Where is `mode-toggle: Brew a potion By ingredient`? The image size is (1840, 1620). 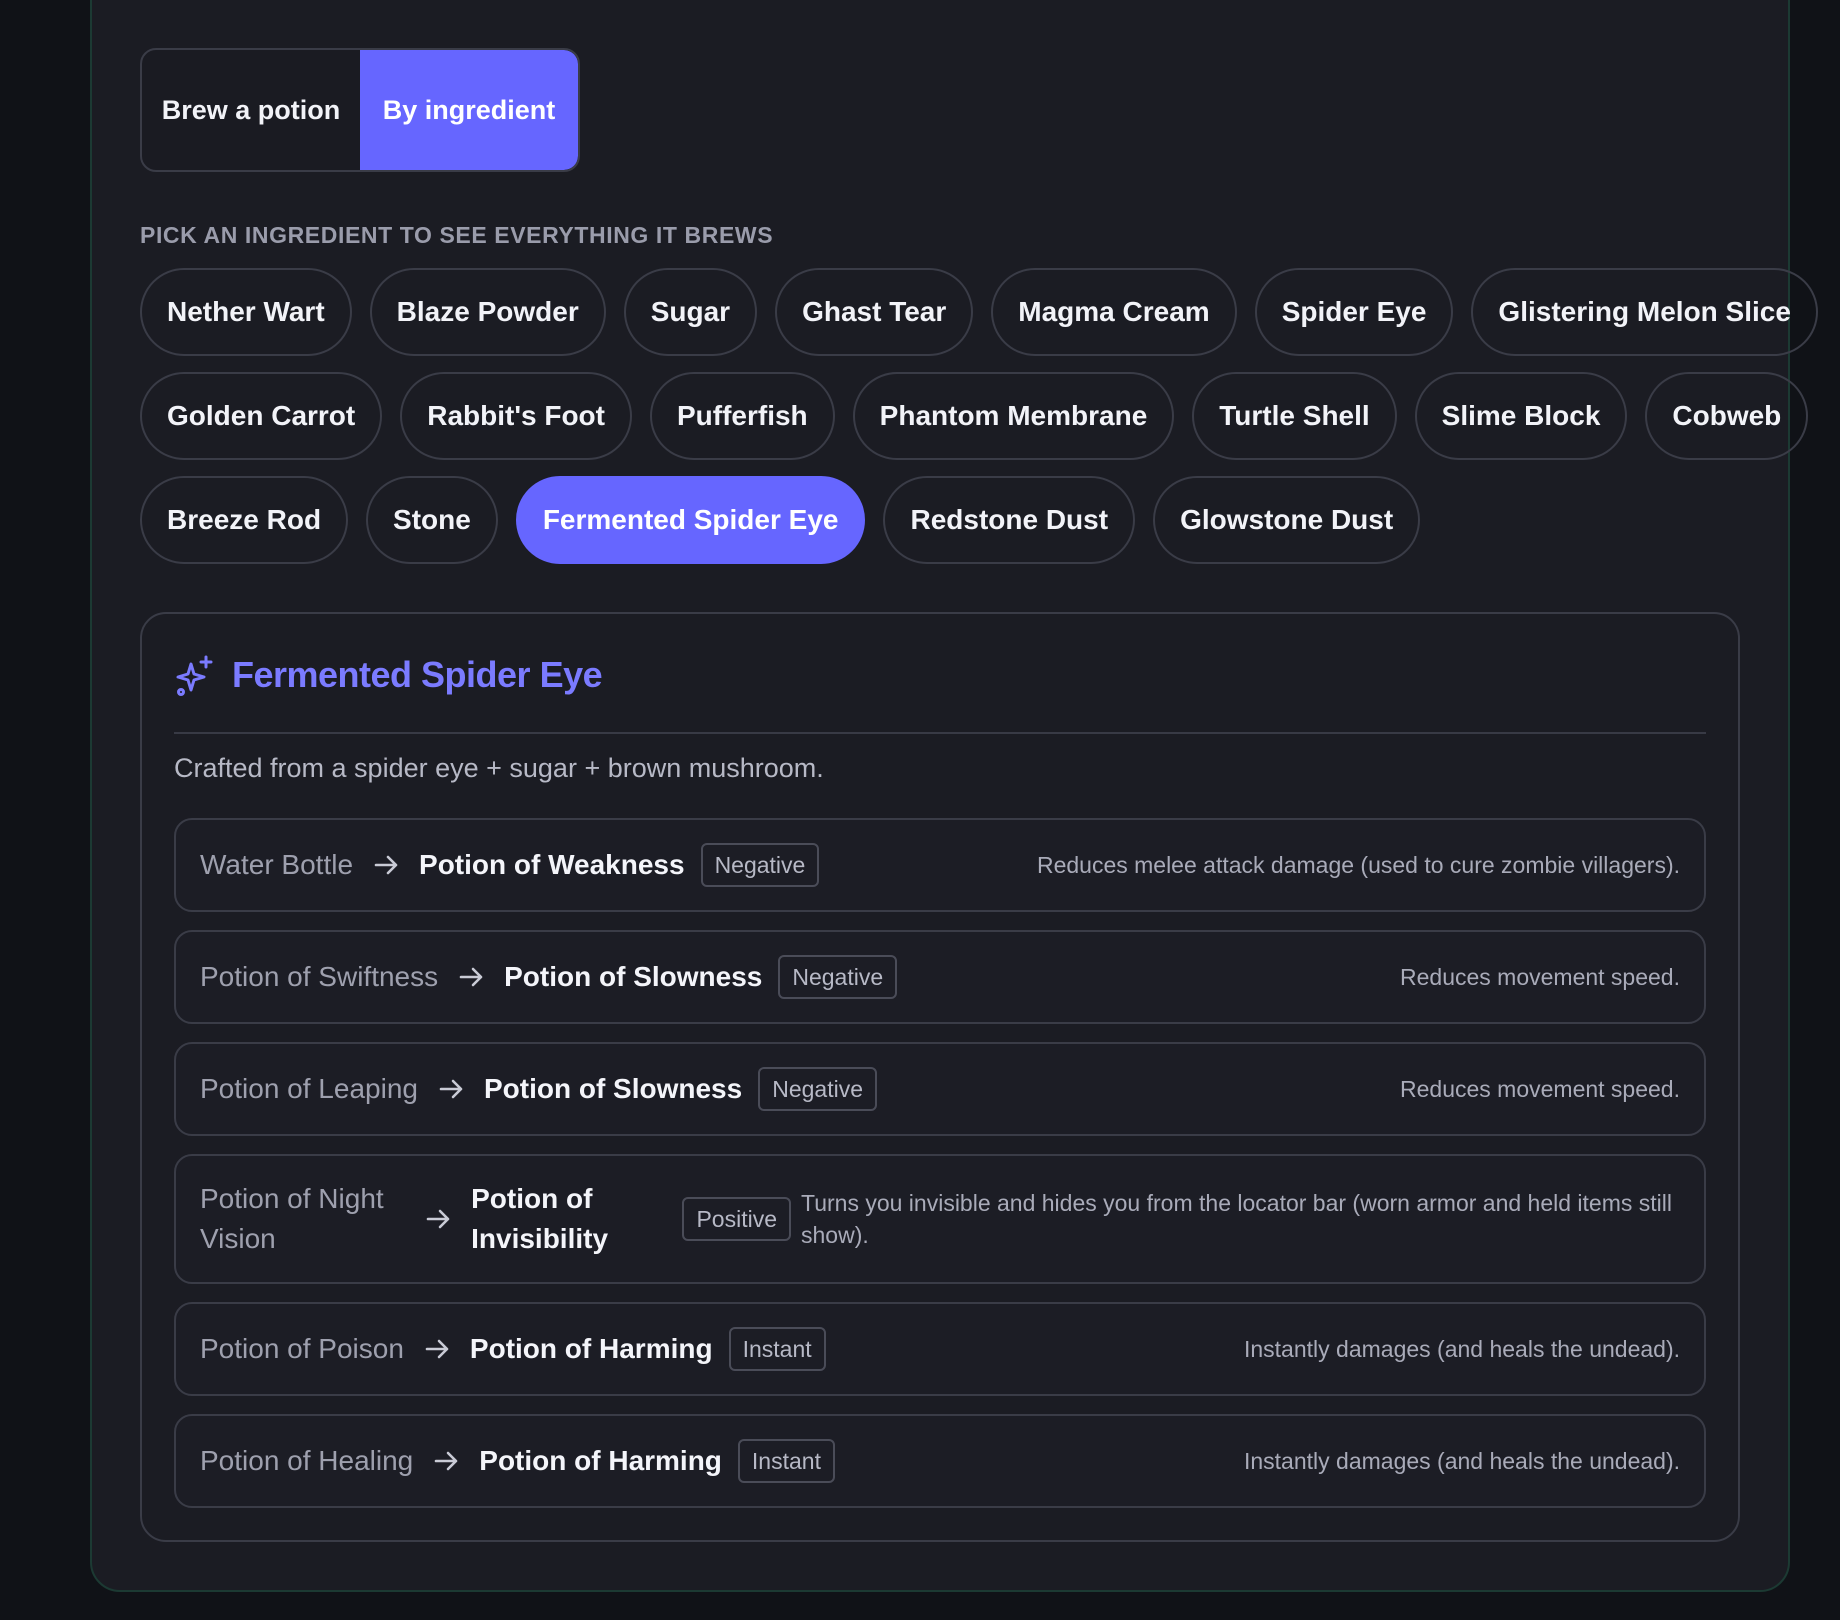 mode-toggle: Brew a potion By ingredient is located at coordinates (360, 110).